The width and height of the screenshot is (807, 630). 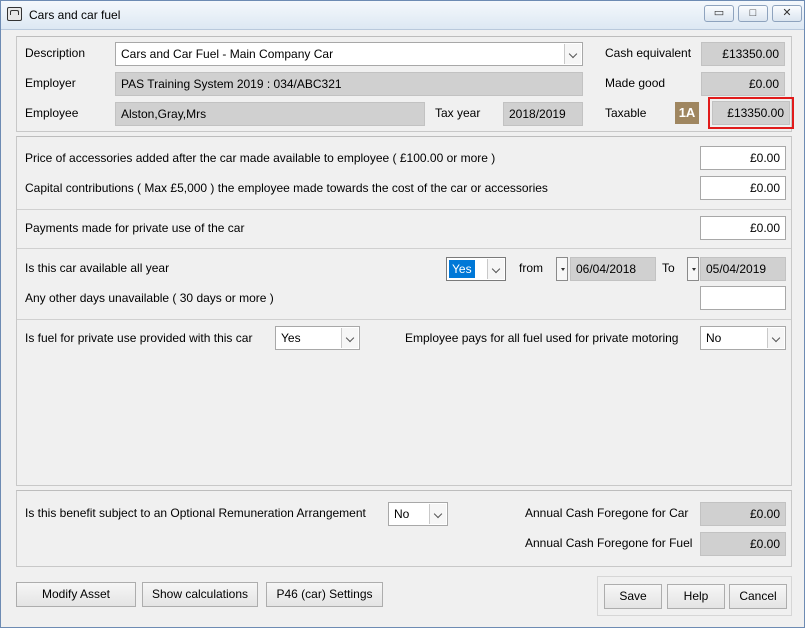 What do you see at coordinates (462, 269) in the screenshot?
I see `available-all-year-value: Yes` at bounding box center [462, 269].